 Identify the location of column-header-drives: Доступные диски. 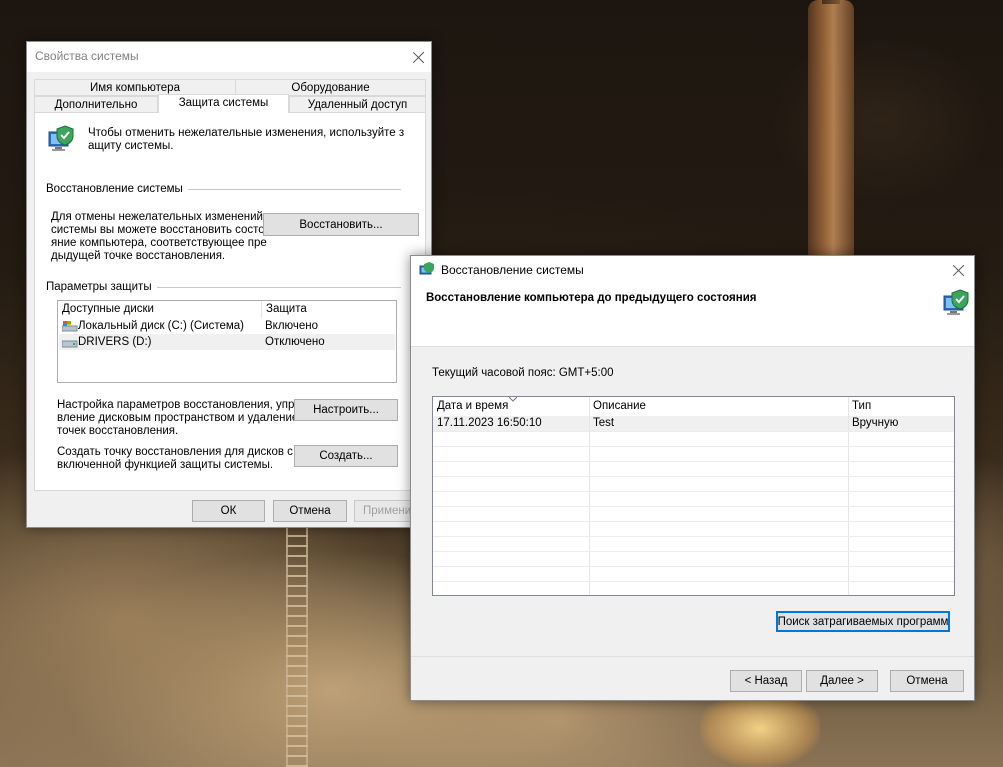
(106, 309).